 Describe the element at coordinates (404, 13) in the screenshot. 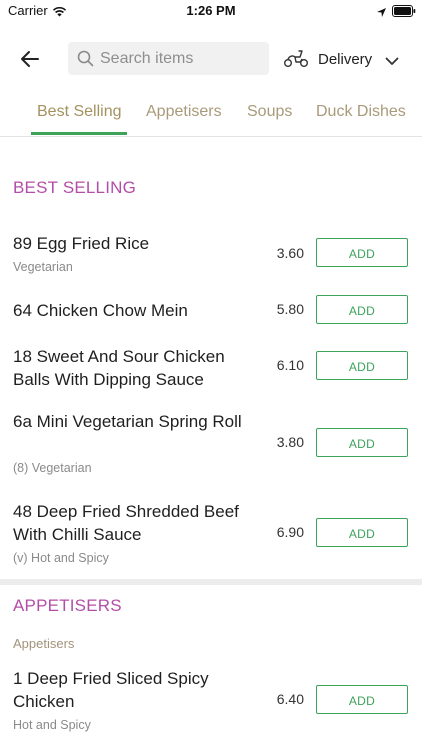

I see `battery-icon` at that location.